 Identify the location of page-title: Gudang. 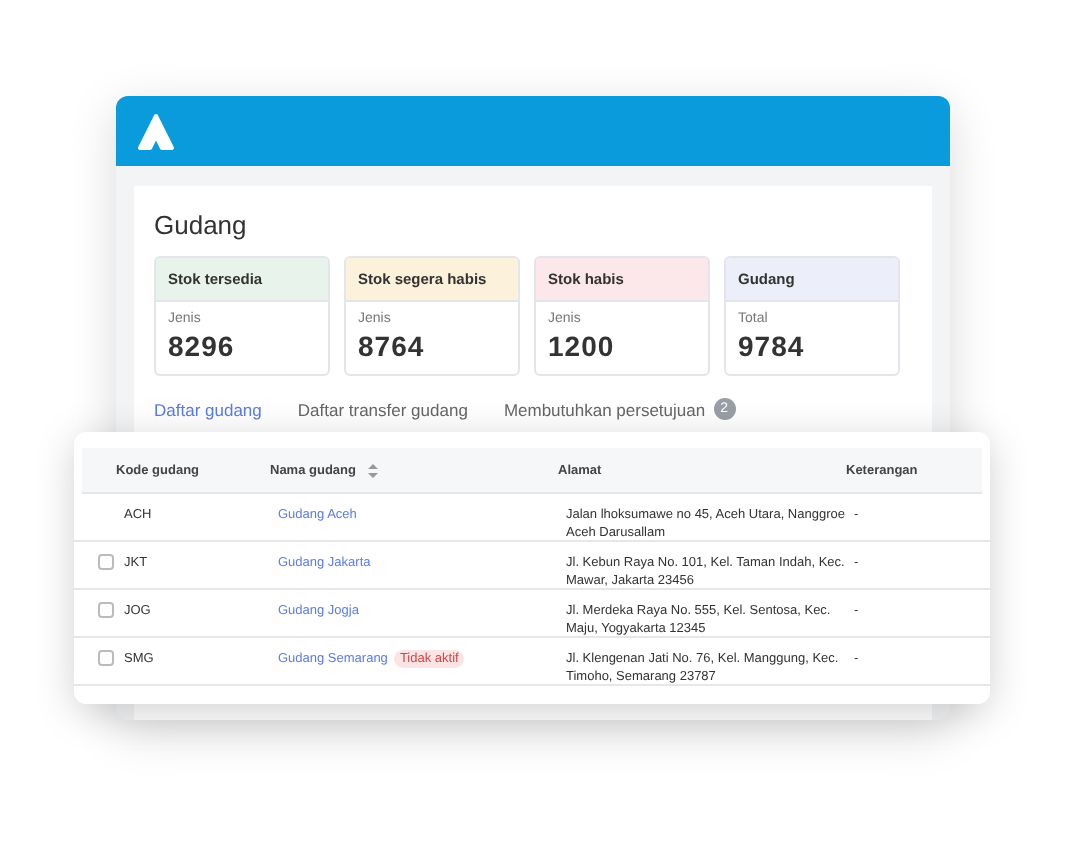
(201, 225).